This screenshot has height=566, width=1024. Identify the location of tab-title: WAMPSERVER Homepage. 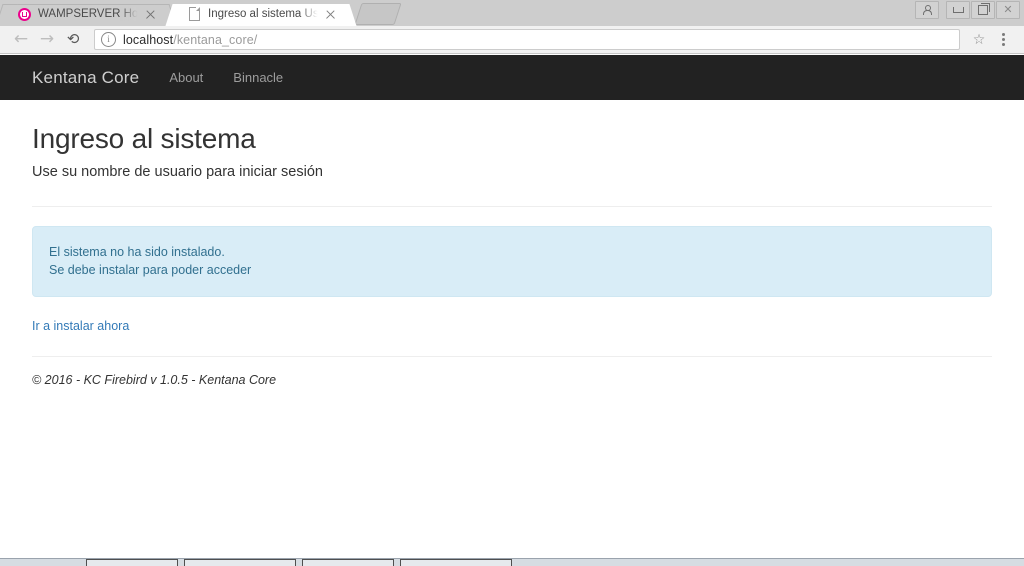
(90, 14).